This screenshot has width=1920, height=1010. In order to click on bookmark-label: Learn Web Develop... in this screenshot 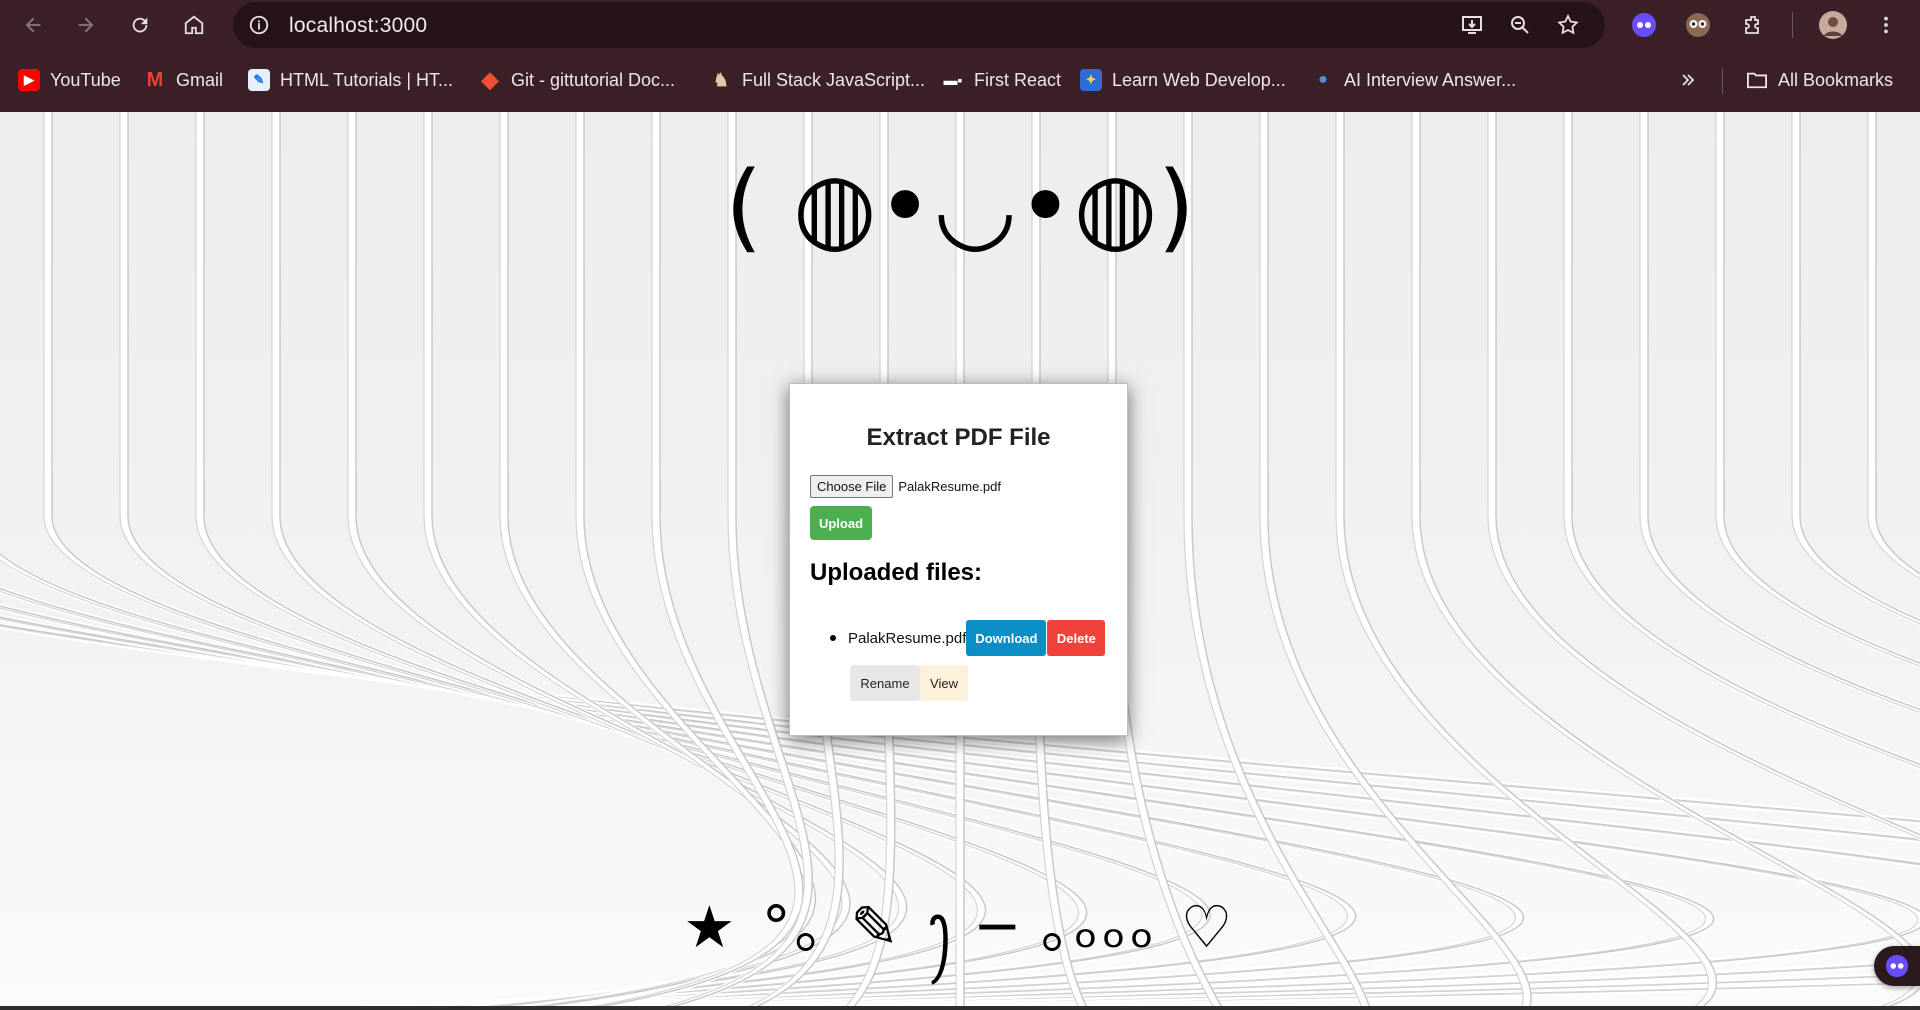, I will do `click(1199, 79)`.